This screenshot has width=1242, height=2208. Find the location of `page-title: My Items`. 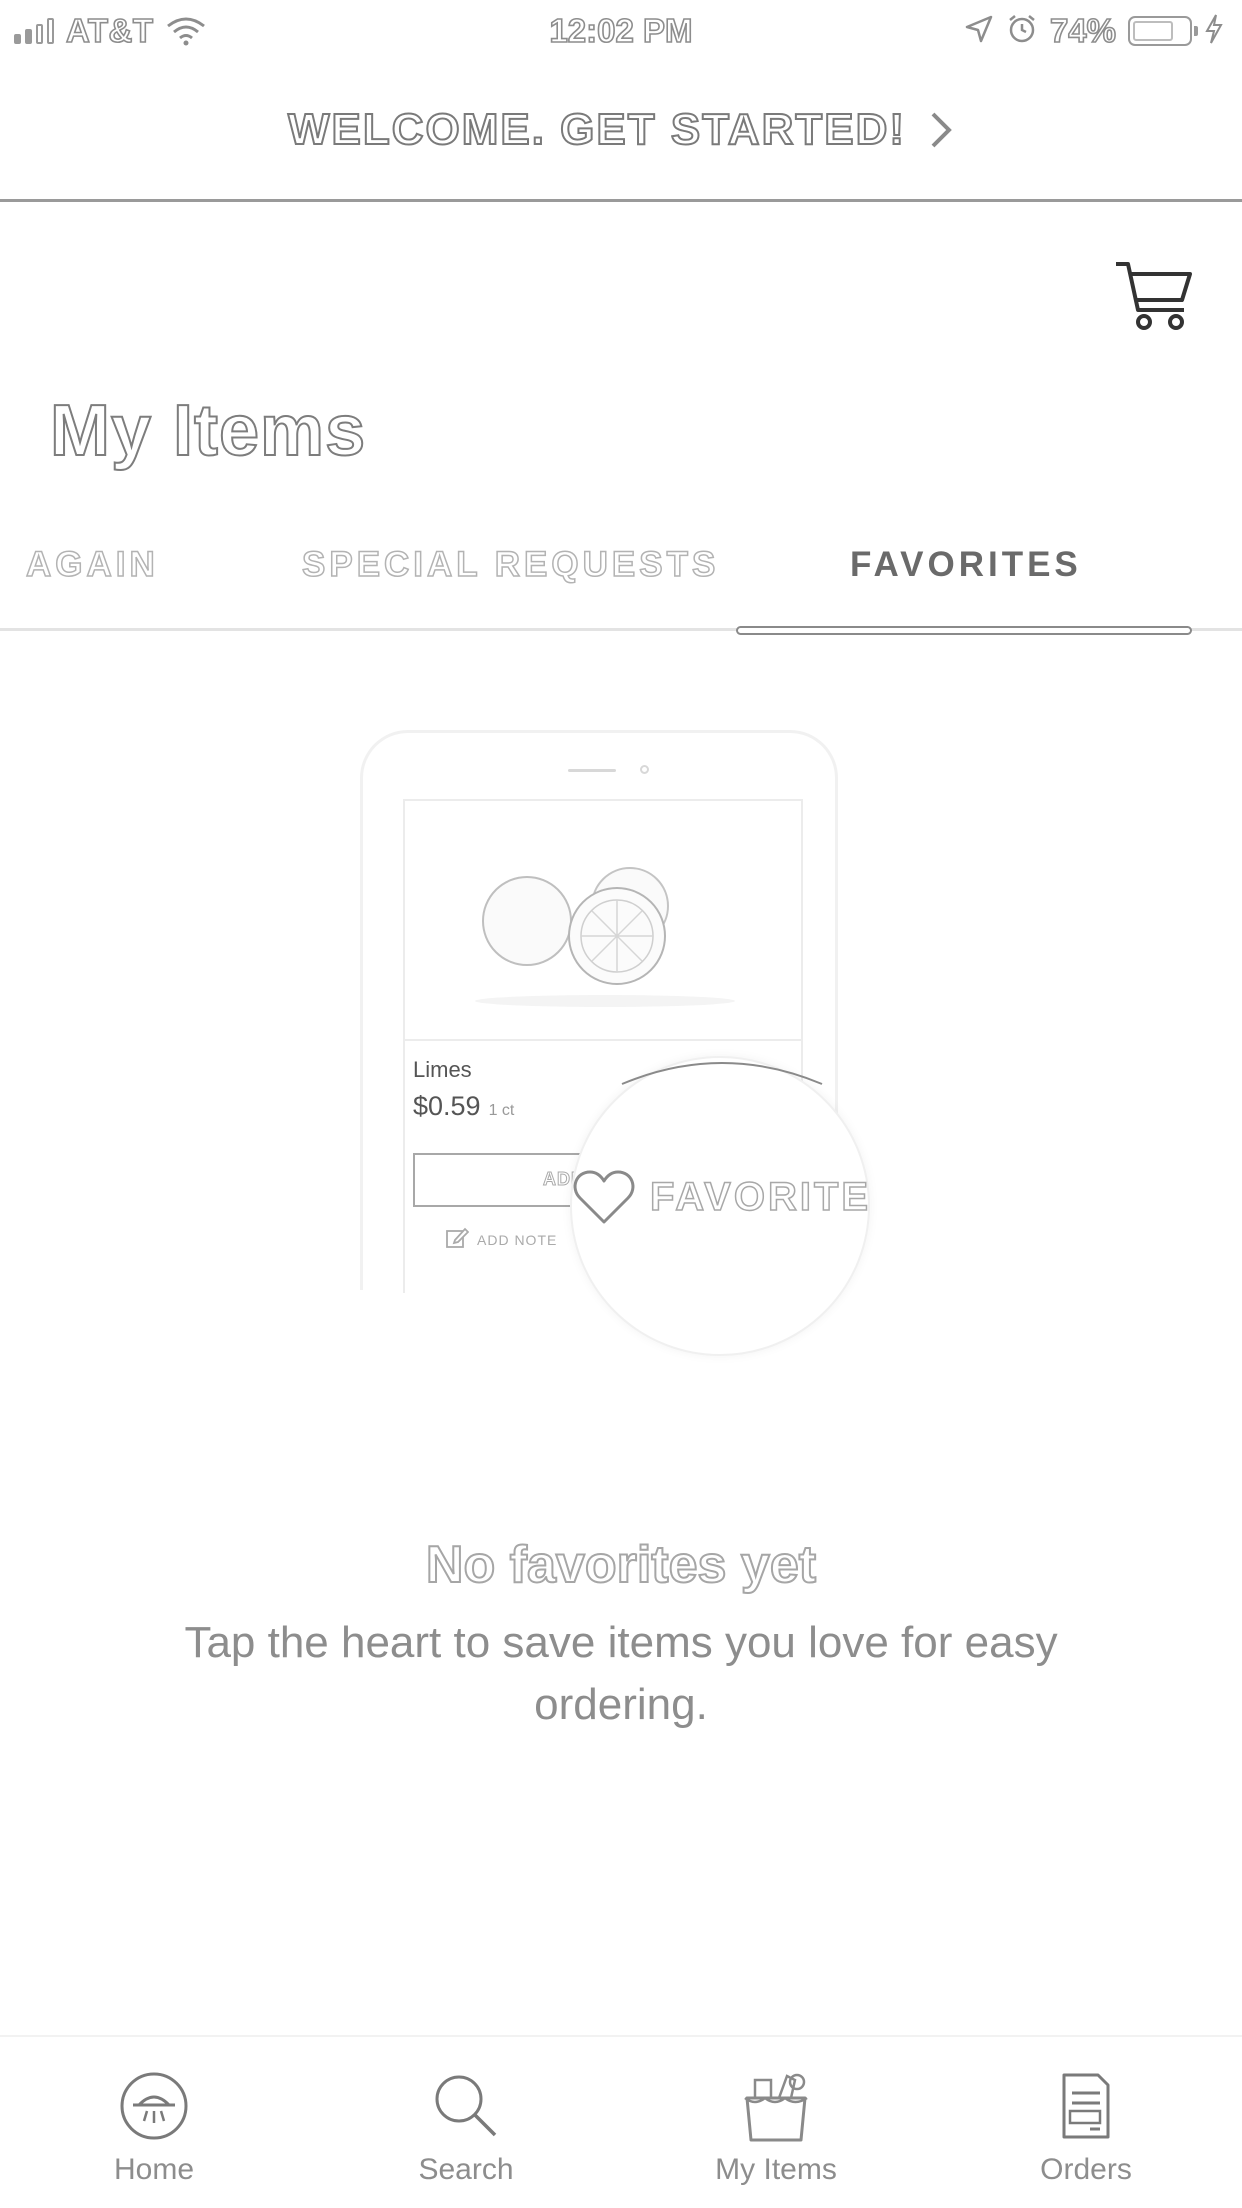

page-title: My Items is located at coordinates (208, 431).